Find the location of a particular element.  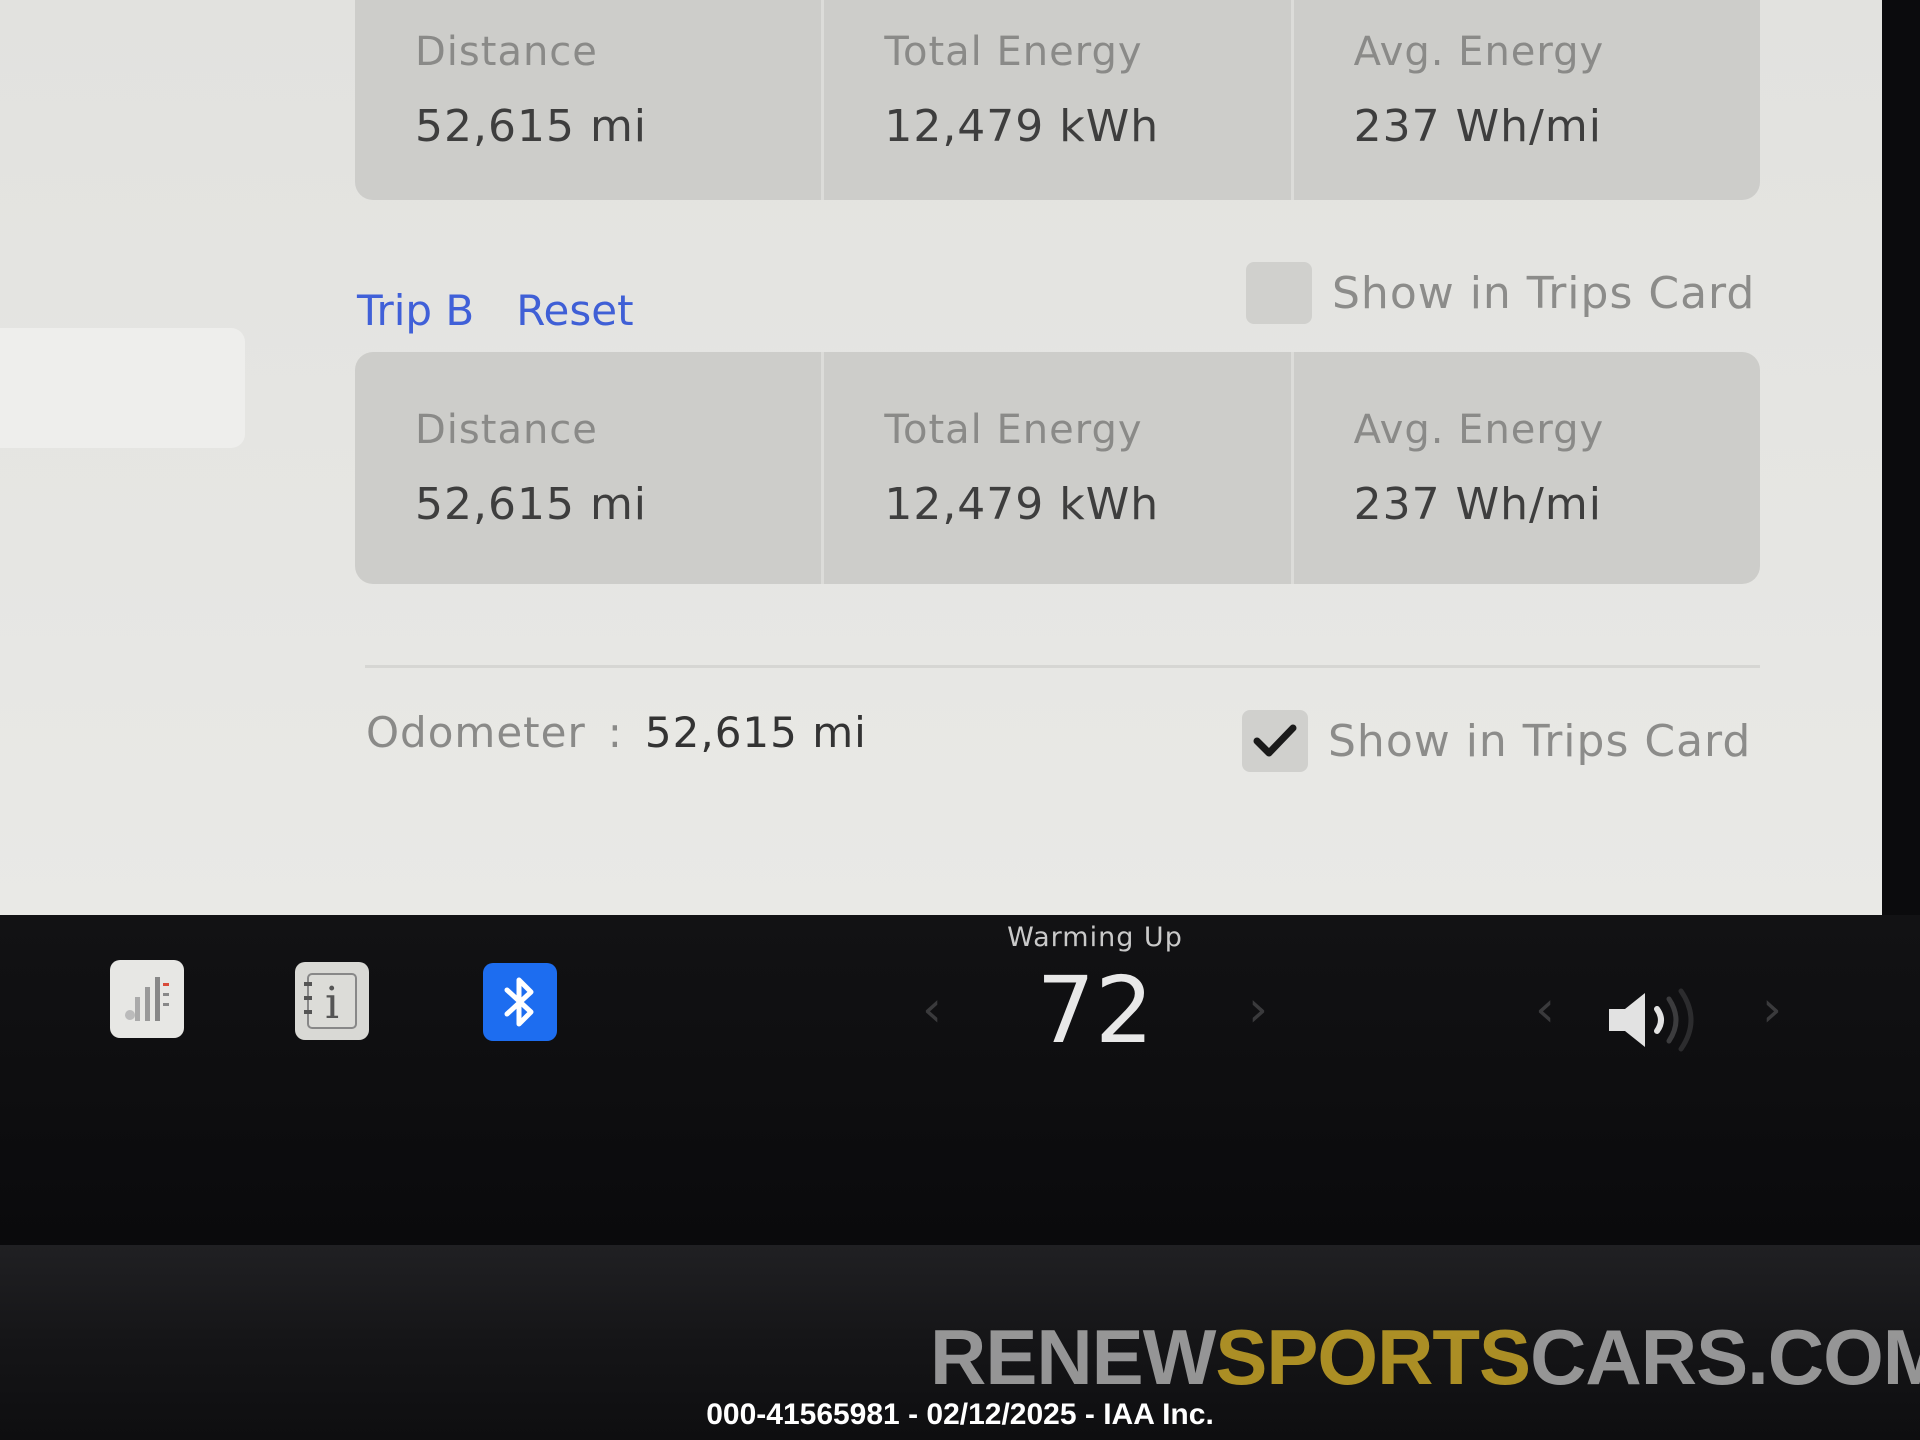

checkmark-icon is located at coordinates (1275, 740).